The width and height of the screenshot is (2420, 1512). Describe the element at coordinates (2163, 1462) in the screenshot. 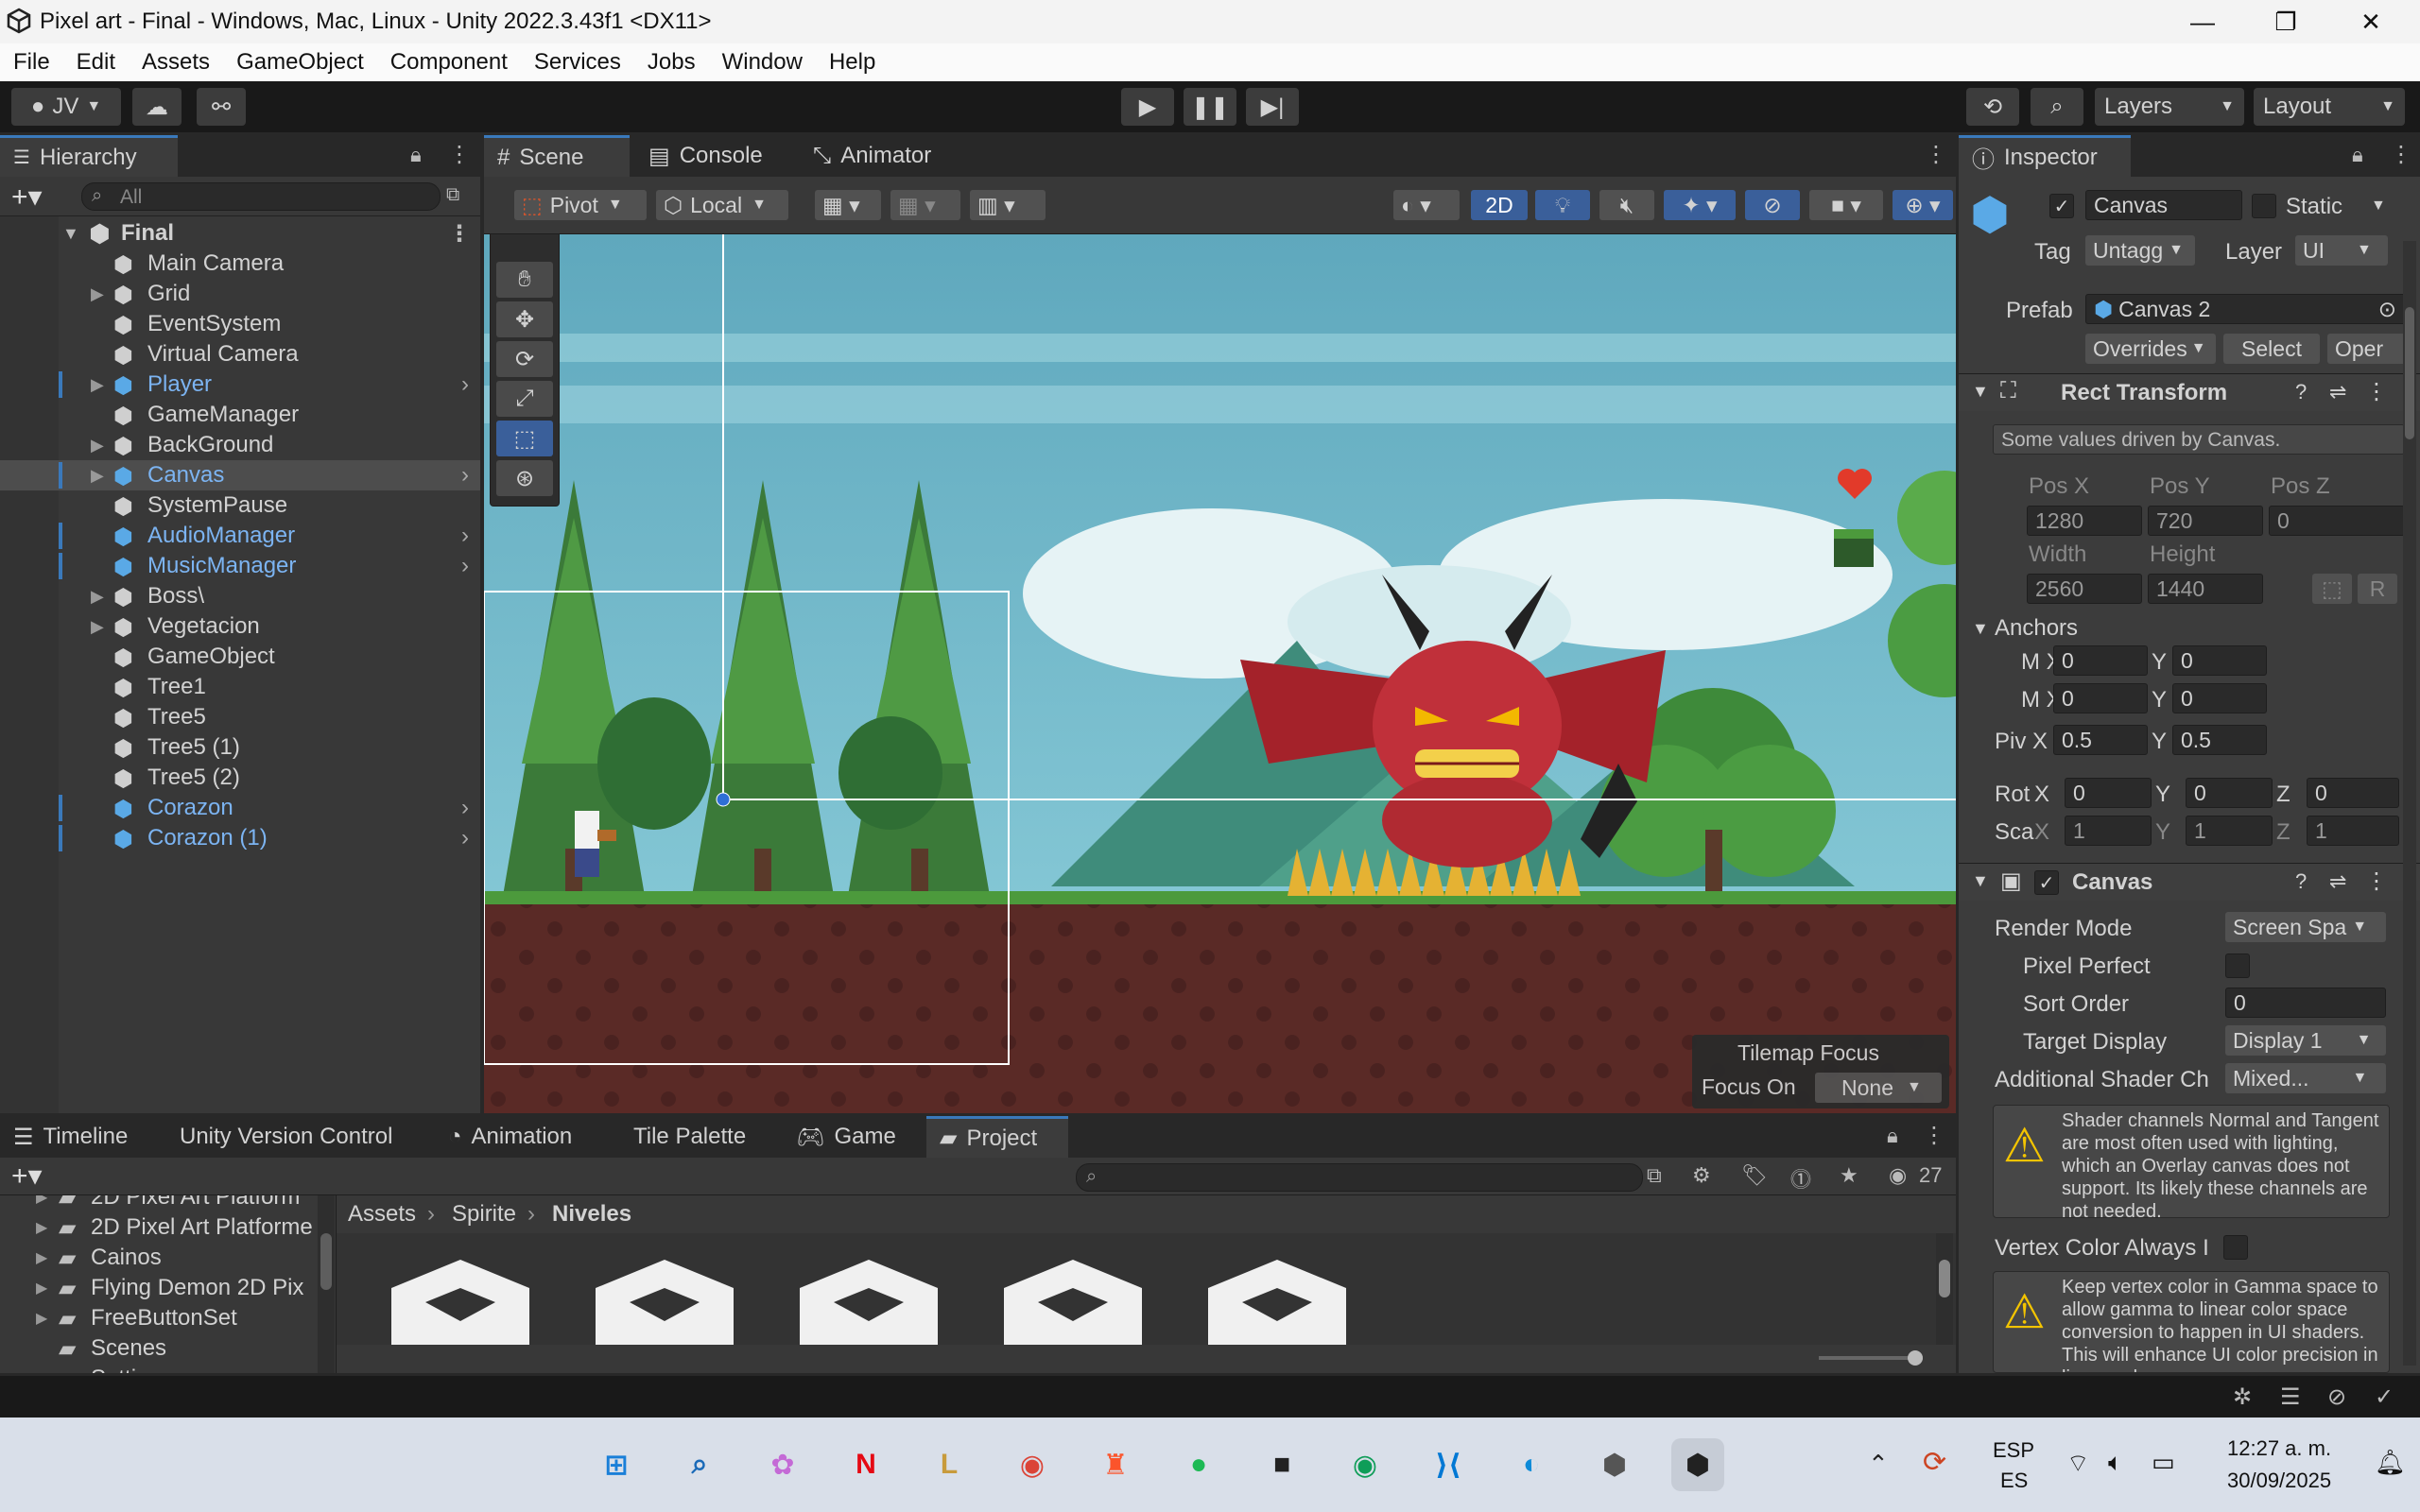

I see `battery-icon: ▭` at that location.